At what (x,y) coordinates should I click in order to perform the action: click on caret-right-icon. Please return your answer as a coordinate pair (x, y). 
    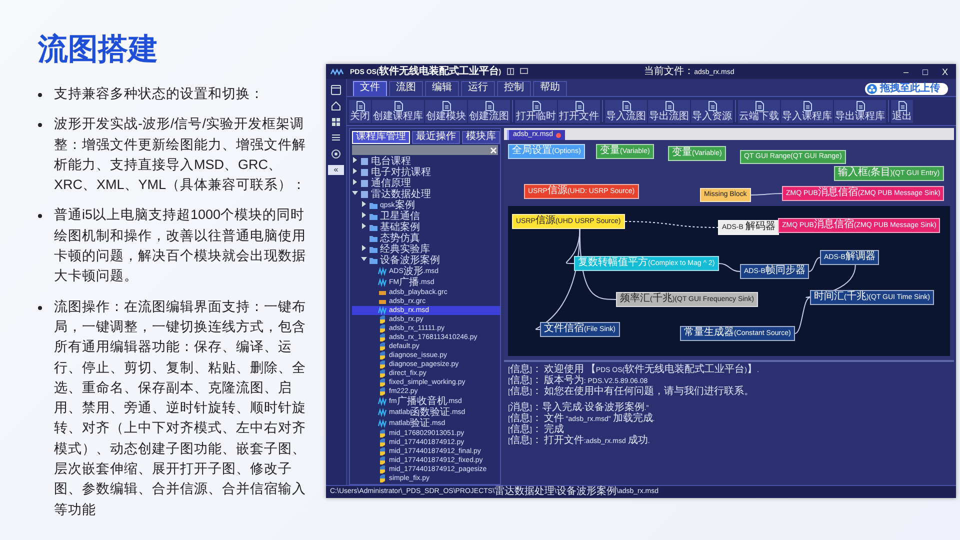
    Looking at the image, I should click on (364, 248).